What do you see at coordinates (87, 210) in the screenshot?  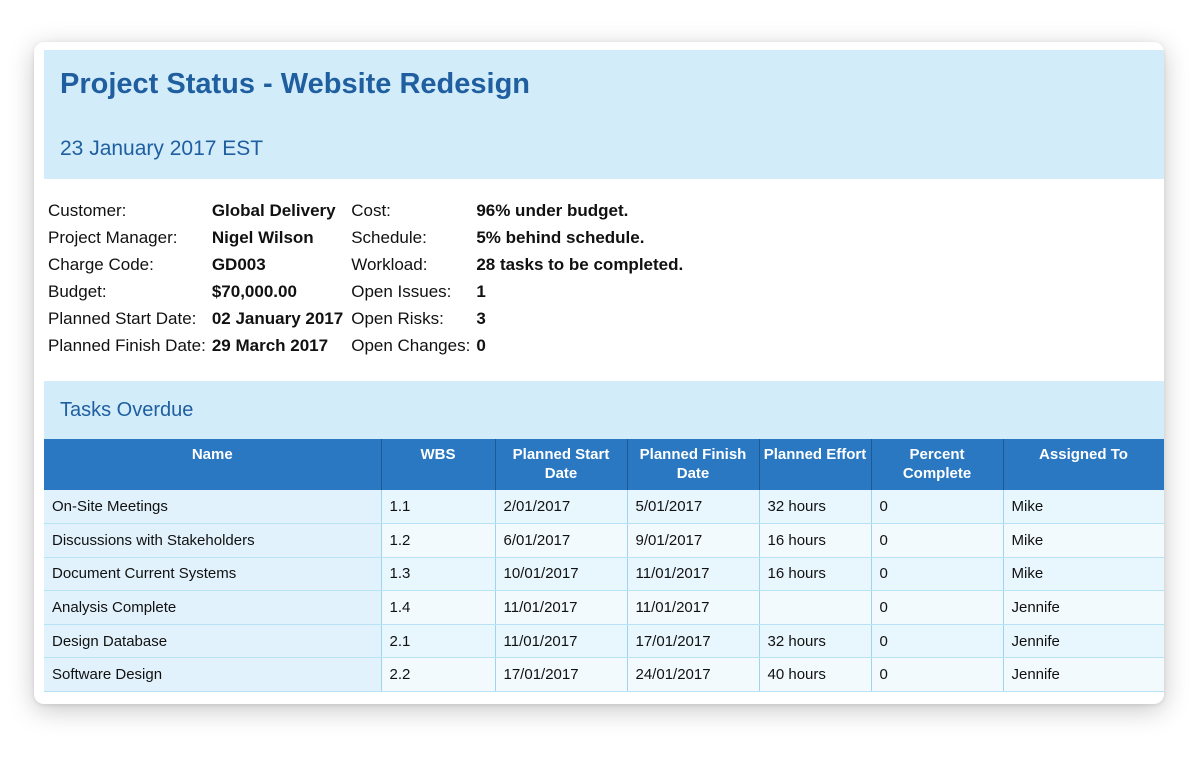 I see `summary-label: Customer:` at bounding box center [87, 210].